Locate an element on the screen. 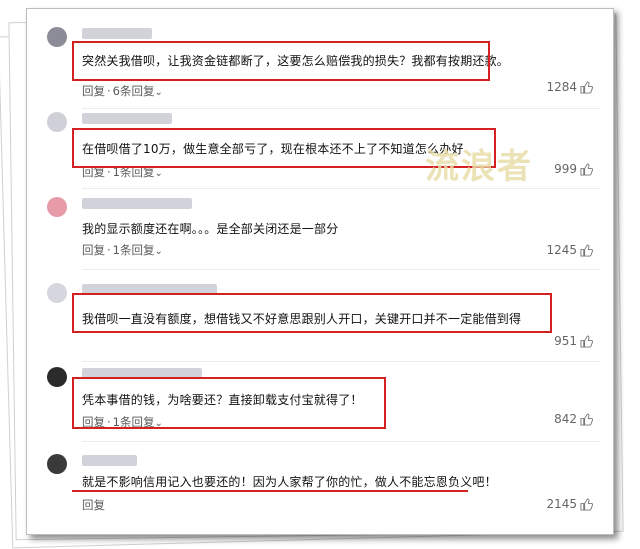 Image resolution: width=640 pixels, height=549 pixels. like-count: 1245 is located at coordinates (561, 250).